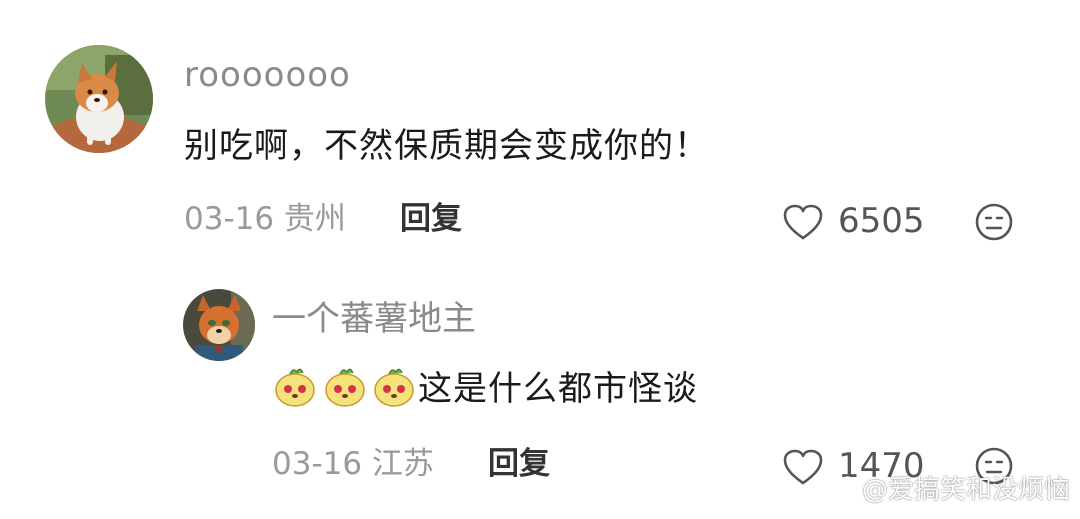 This screenshot has height=519, width=1080. I want to click on unhappy-face-icon, so click(994, 222).